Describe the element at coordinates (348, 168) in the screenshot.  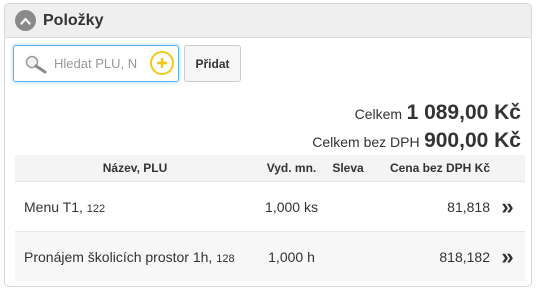
I see `header-discount: Sleva` at that location.